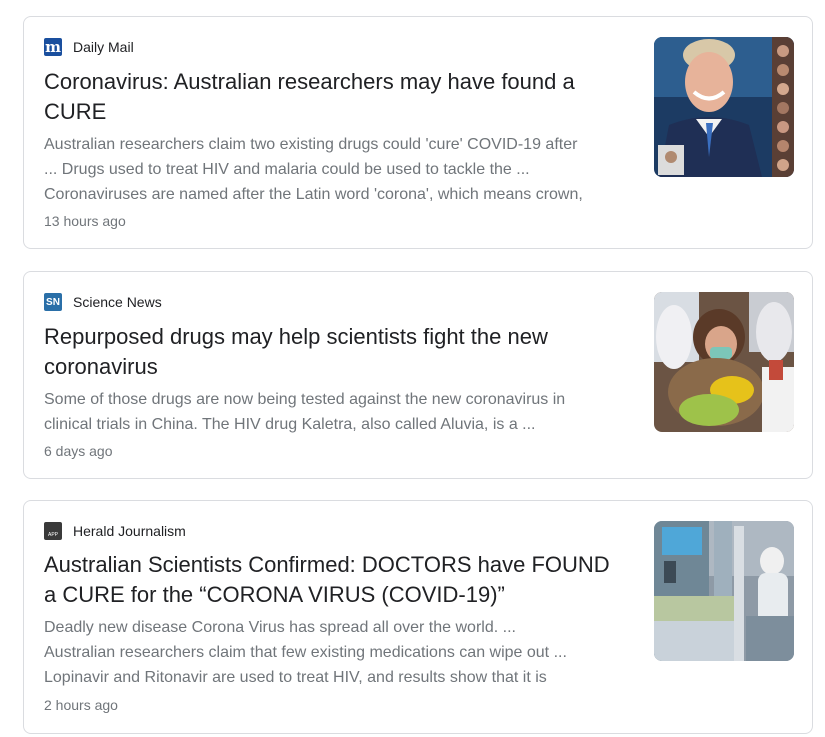 This screenshot has height=737, width=825. I want to click on news-source: m Daily Mail, so click(89, 47).